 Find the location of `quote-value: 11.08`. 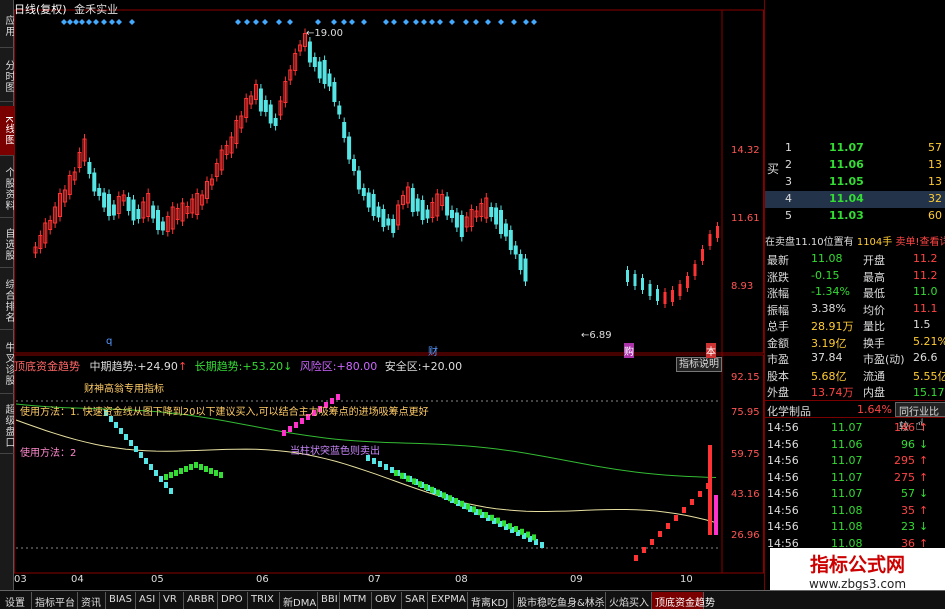

quote-value: 11.08 is located at coordinates (827, 258).